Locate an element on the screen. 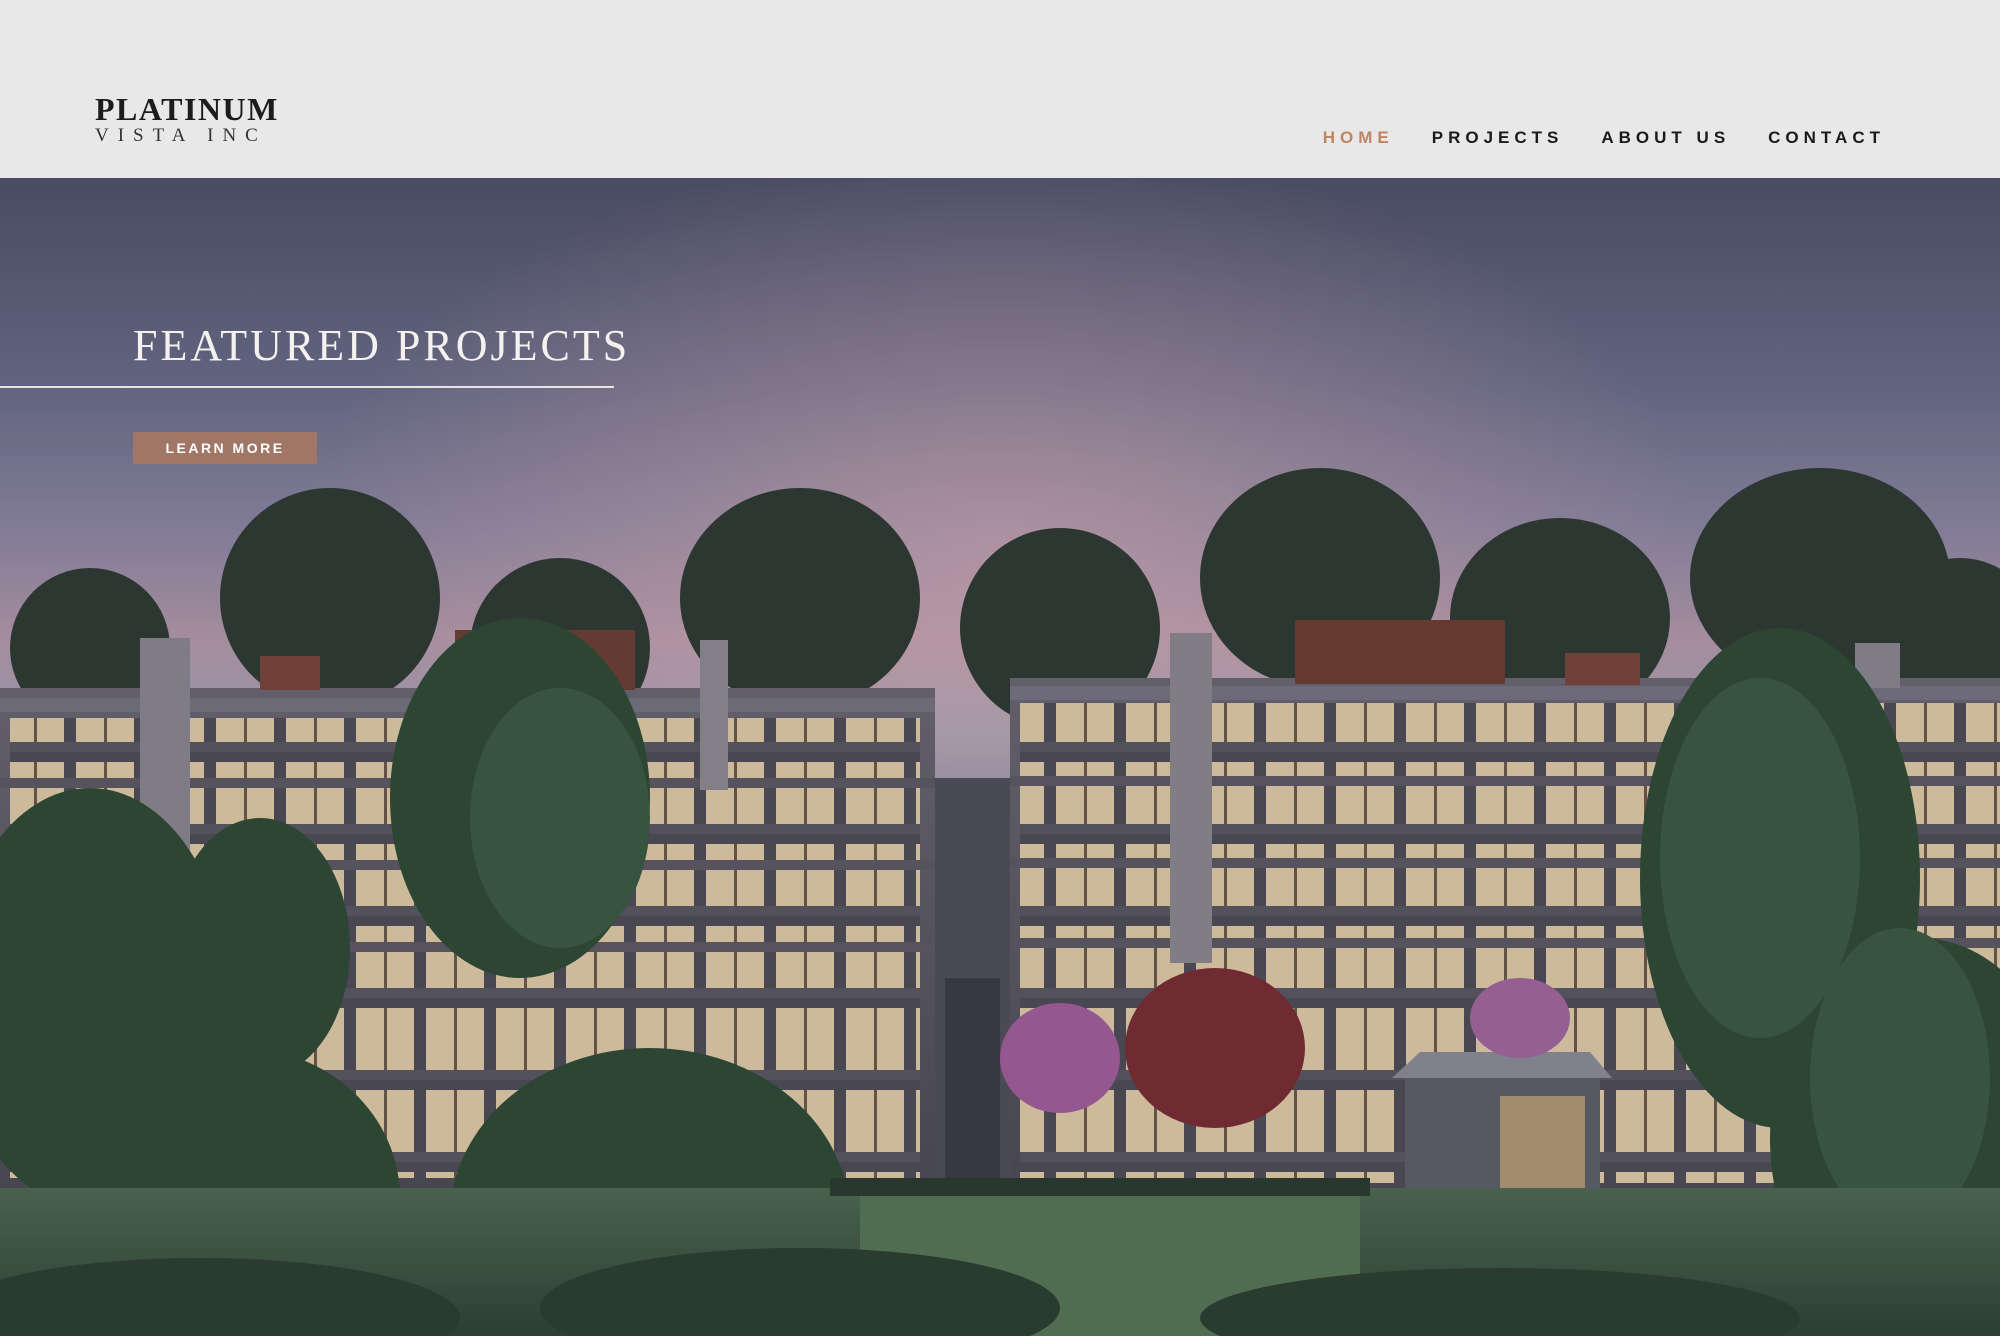 This screenshot has width=2000, height=1336. nav-item-home: HOME is located at coordinates (1358, 138).